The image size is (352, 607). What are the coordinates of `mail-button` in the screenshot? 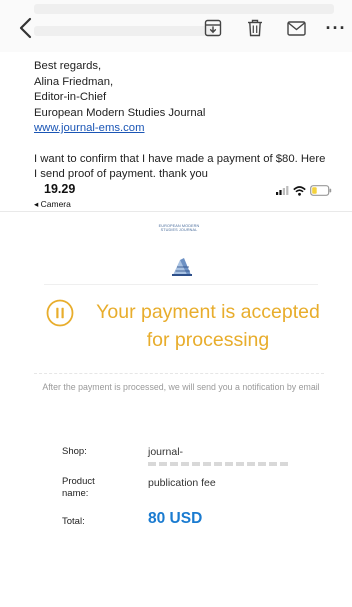 It's located at (296, 28).